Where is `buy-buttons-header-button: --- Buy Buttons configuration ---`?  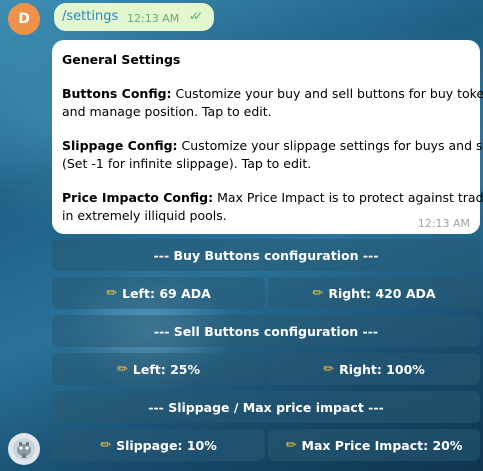 buy-buttons-header-button: --- Buy Buttons configuration --- is located at coordinates (266, 255).